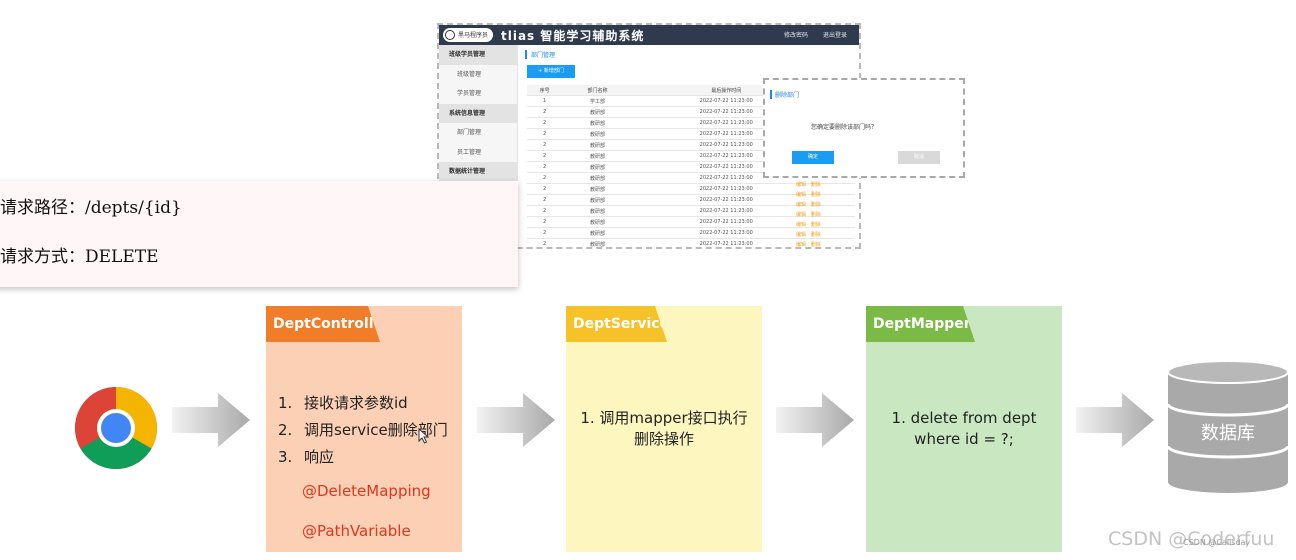  What do you see at coordinates (116, 428) in the screenshot?
I see `chrome-browser-icon` at bounding box center [116, 428].